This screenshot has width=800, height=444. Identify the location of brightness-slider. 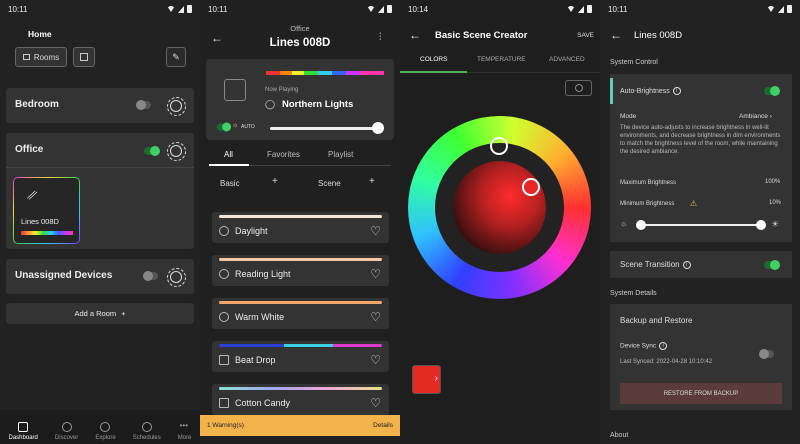
(327, 128).